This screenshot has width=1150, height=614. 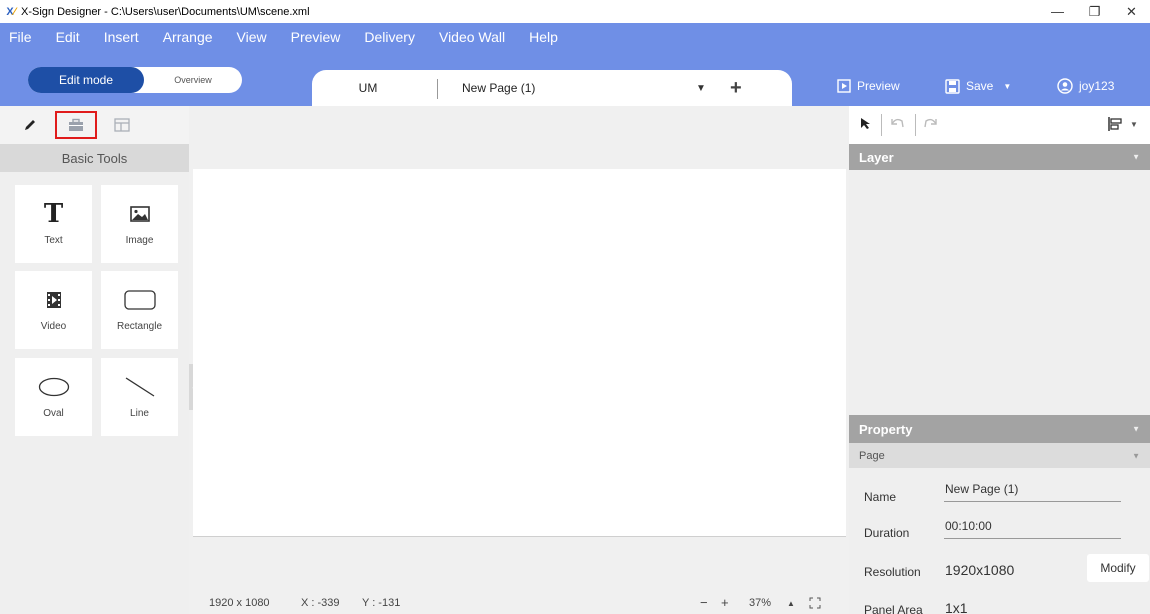 I want to click on fit-screen-icon, so click(x=815, y=604).